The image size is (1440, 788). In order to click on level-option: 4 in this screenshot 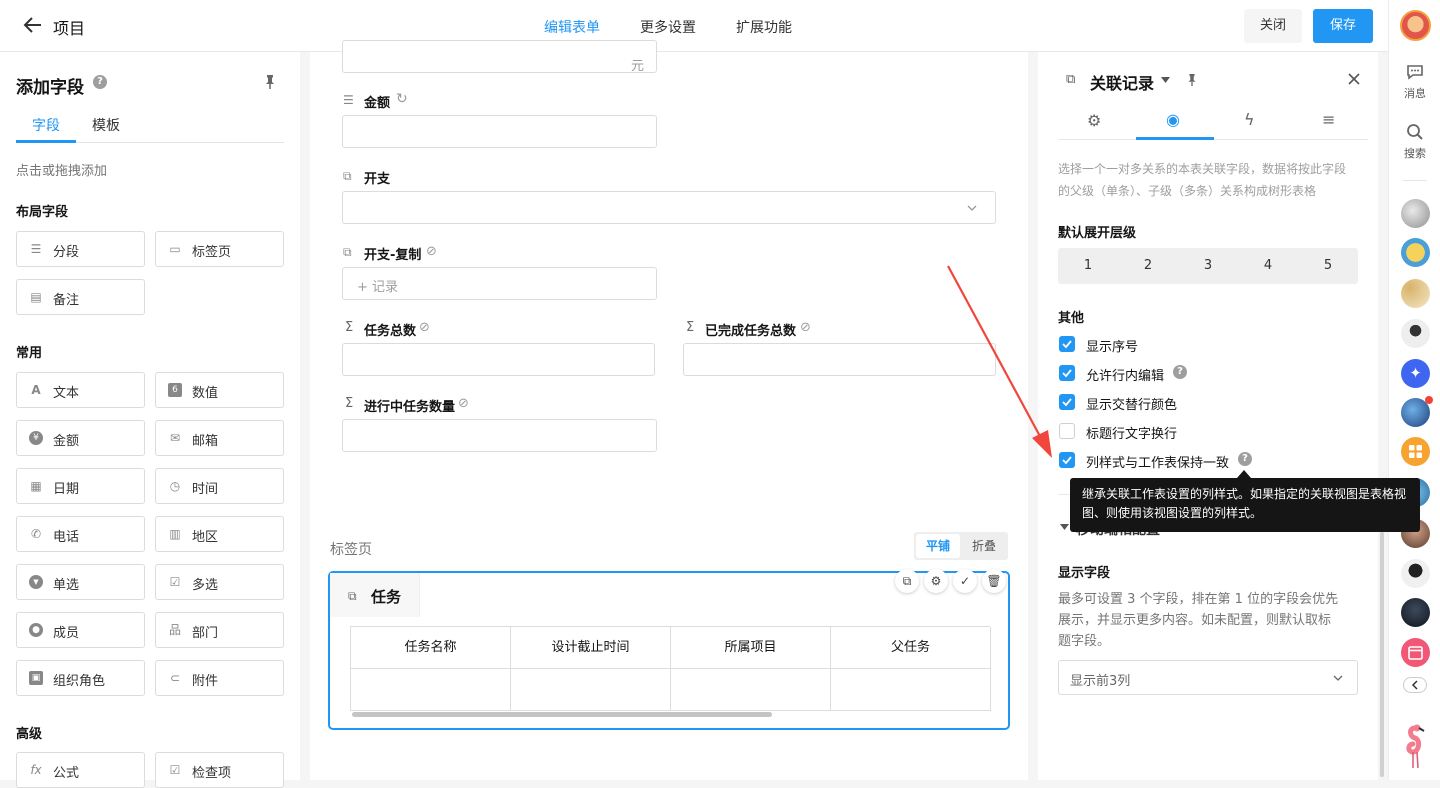, I will do `click(1268, 266)`.